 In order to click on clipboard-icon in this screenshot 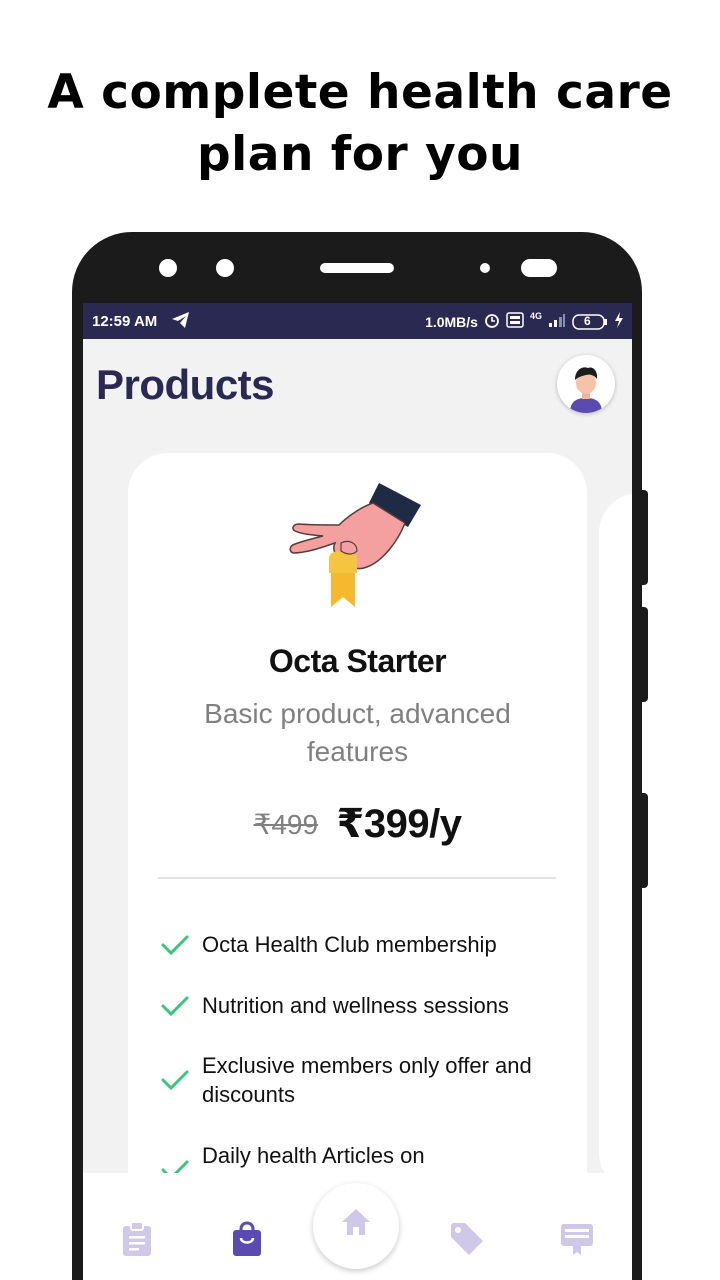, I will do `click(137, 1241)`.